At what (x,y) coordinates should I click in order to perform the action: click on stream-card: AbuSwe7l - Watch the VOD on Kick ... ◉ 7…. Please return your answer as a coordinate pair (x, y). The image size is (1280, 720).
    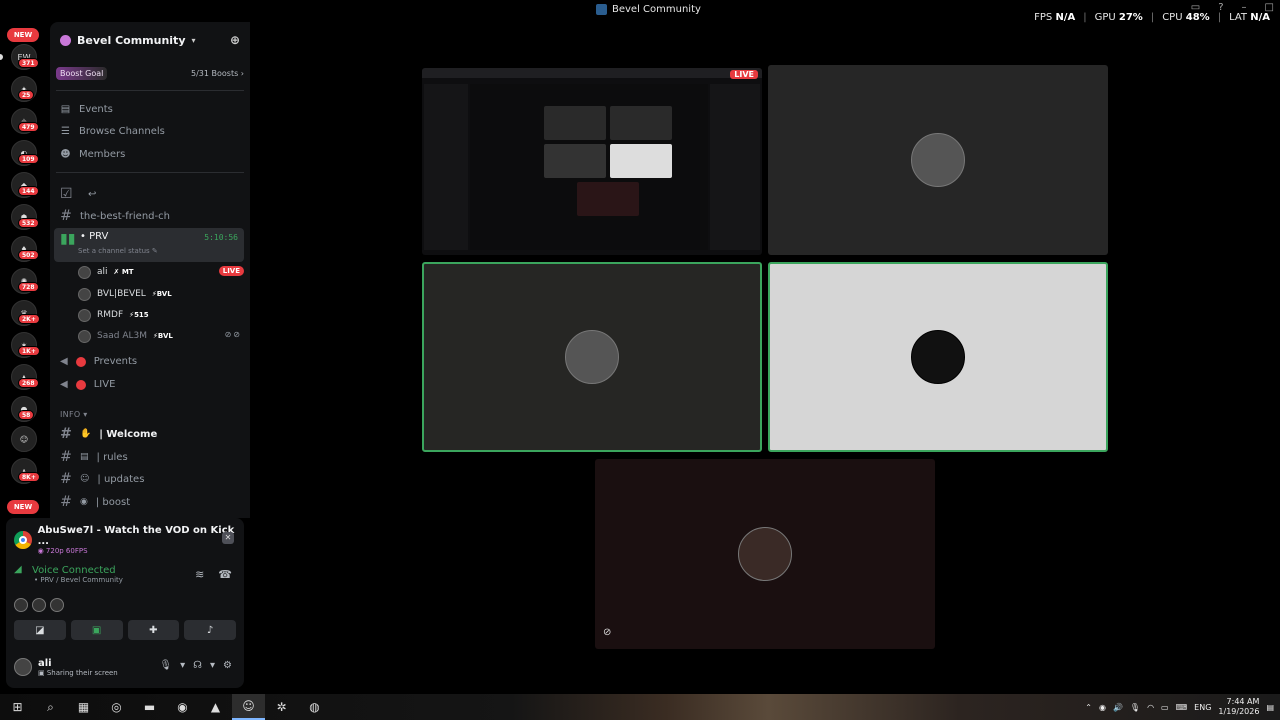
    Looking at the image, I should click on (125, 540).